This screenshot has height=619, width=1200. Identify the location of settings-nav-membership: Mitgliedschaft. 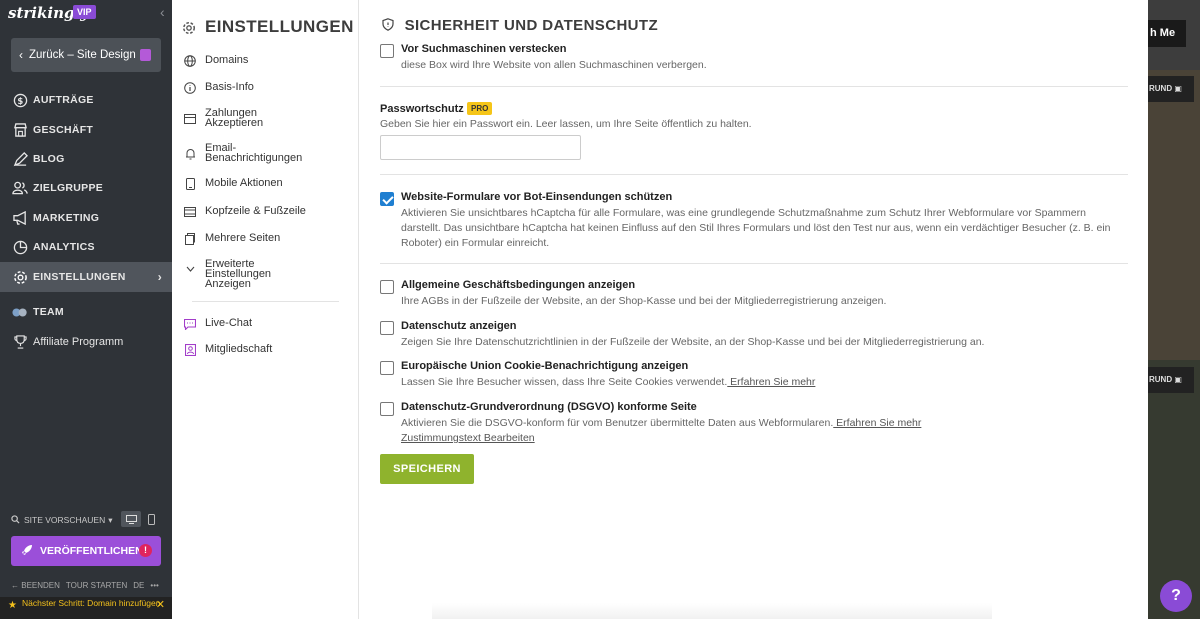
(228, 350).